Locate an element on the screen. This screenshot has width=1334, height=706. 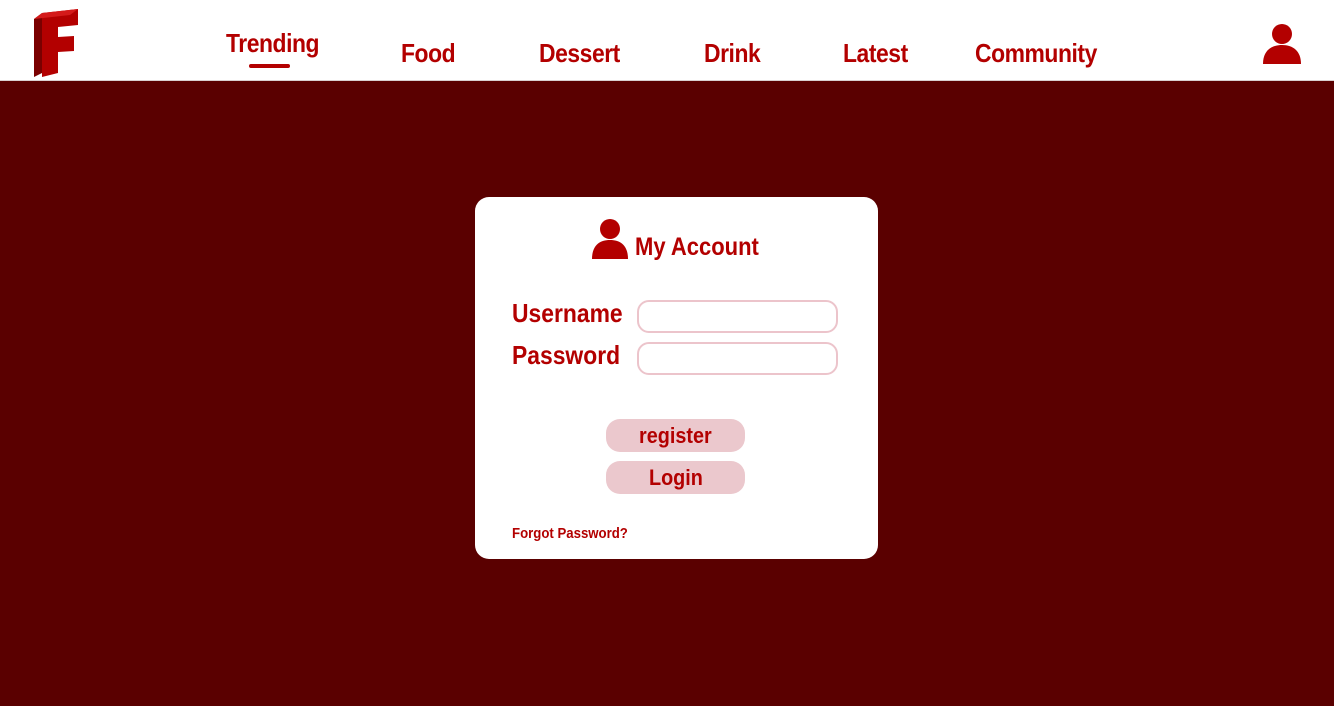
login-button: Login is located at coordinates (675, 477).